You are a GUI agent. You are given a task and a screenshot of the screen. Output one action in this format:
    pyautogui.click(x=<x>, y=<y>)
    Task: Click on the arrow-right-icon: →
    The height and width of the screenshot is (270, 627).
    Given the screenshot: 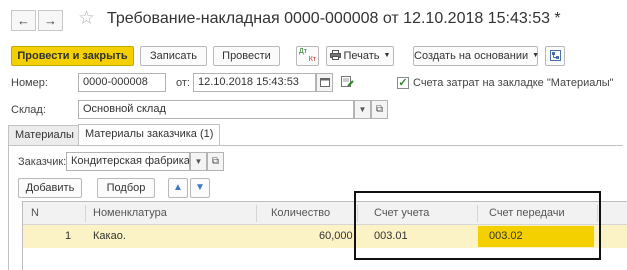 What is the action you would take?
    pyautogui.click(x=50, y=20)
    